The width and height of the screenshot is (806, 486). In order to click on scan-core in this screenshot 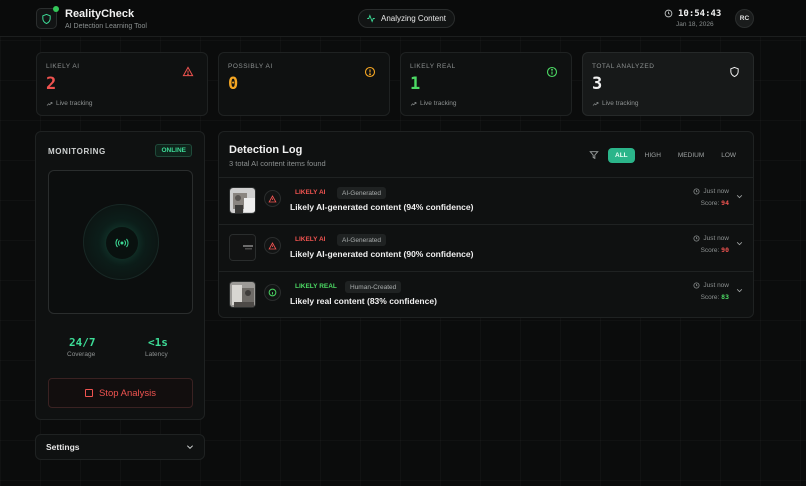, I will do `click(122, 243)`.